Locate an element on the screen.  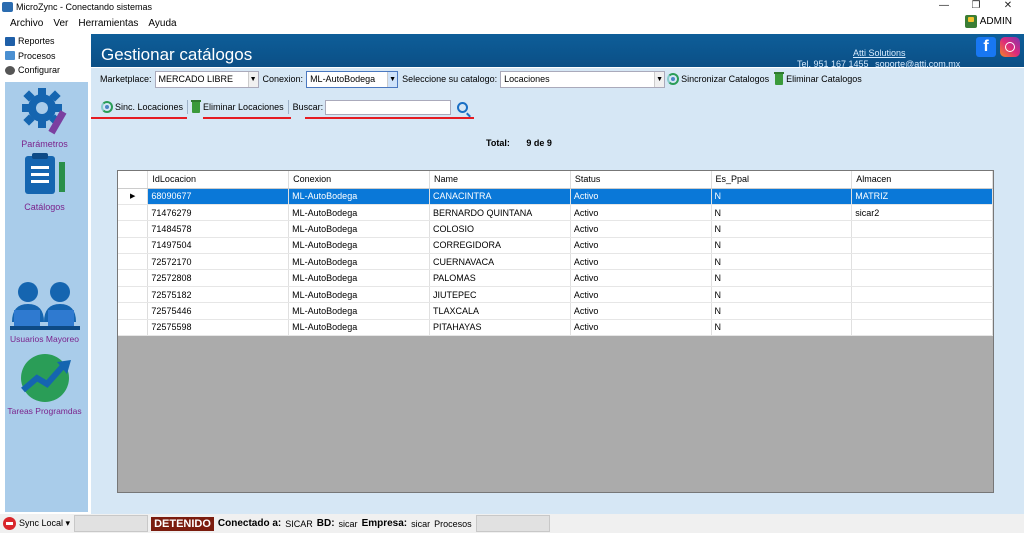
sidebar-menu-configurar: Configurar is located at coordinates (44, 70).